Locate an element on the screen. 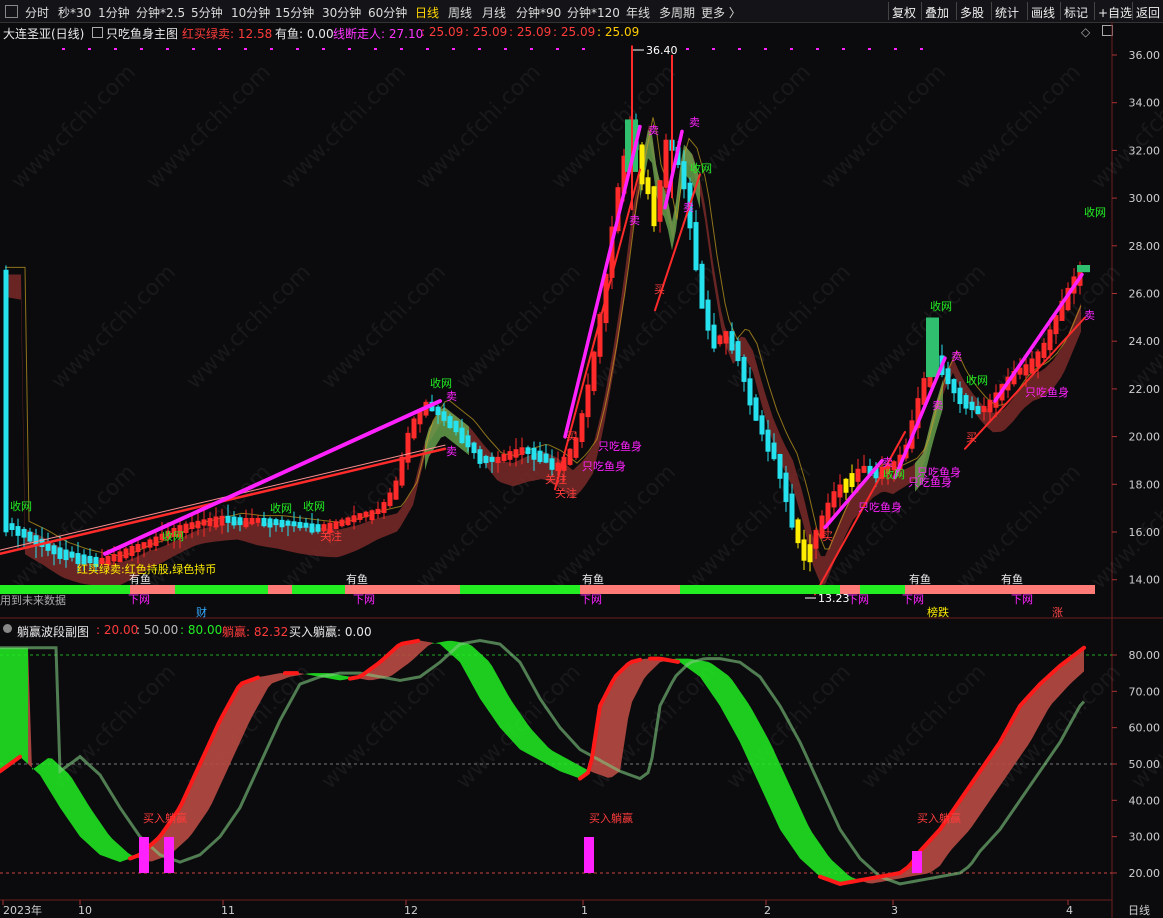 The height and width of the screenshot is (918, 1163). zhang-label: 涨 is located at coordinates (1057, 612).